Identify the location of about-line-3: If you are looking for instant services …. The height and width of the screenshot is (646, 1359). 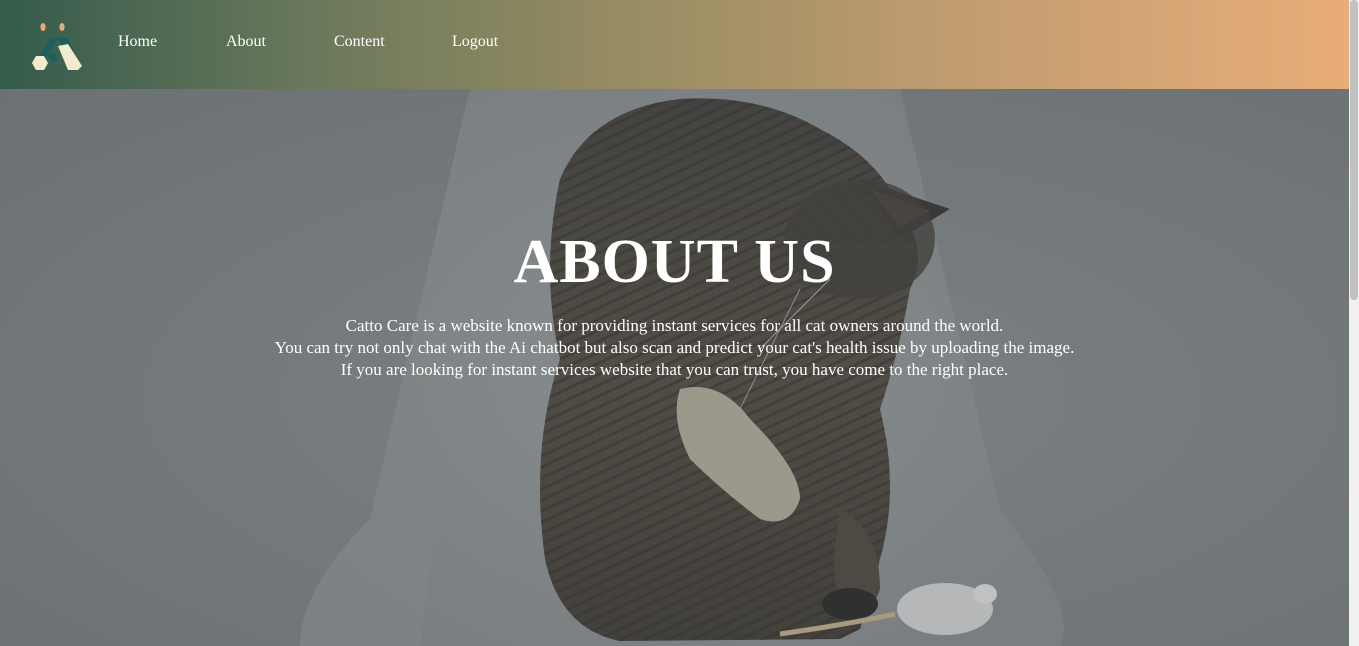
(674, 369).